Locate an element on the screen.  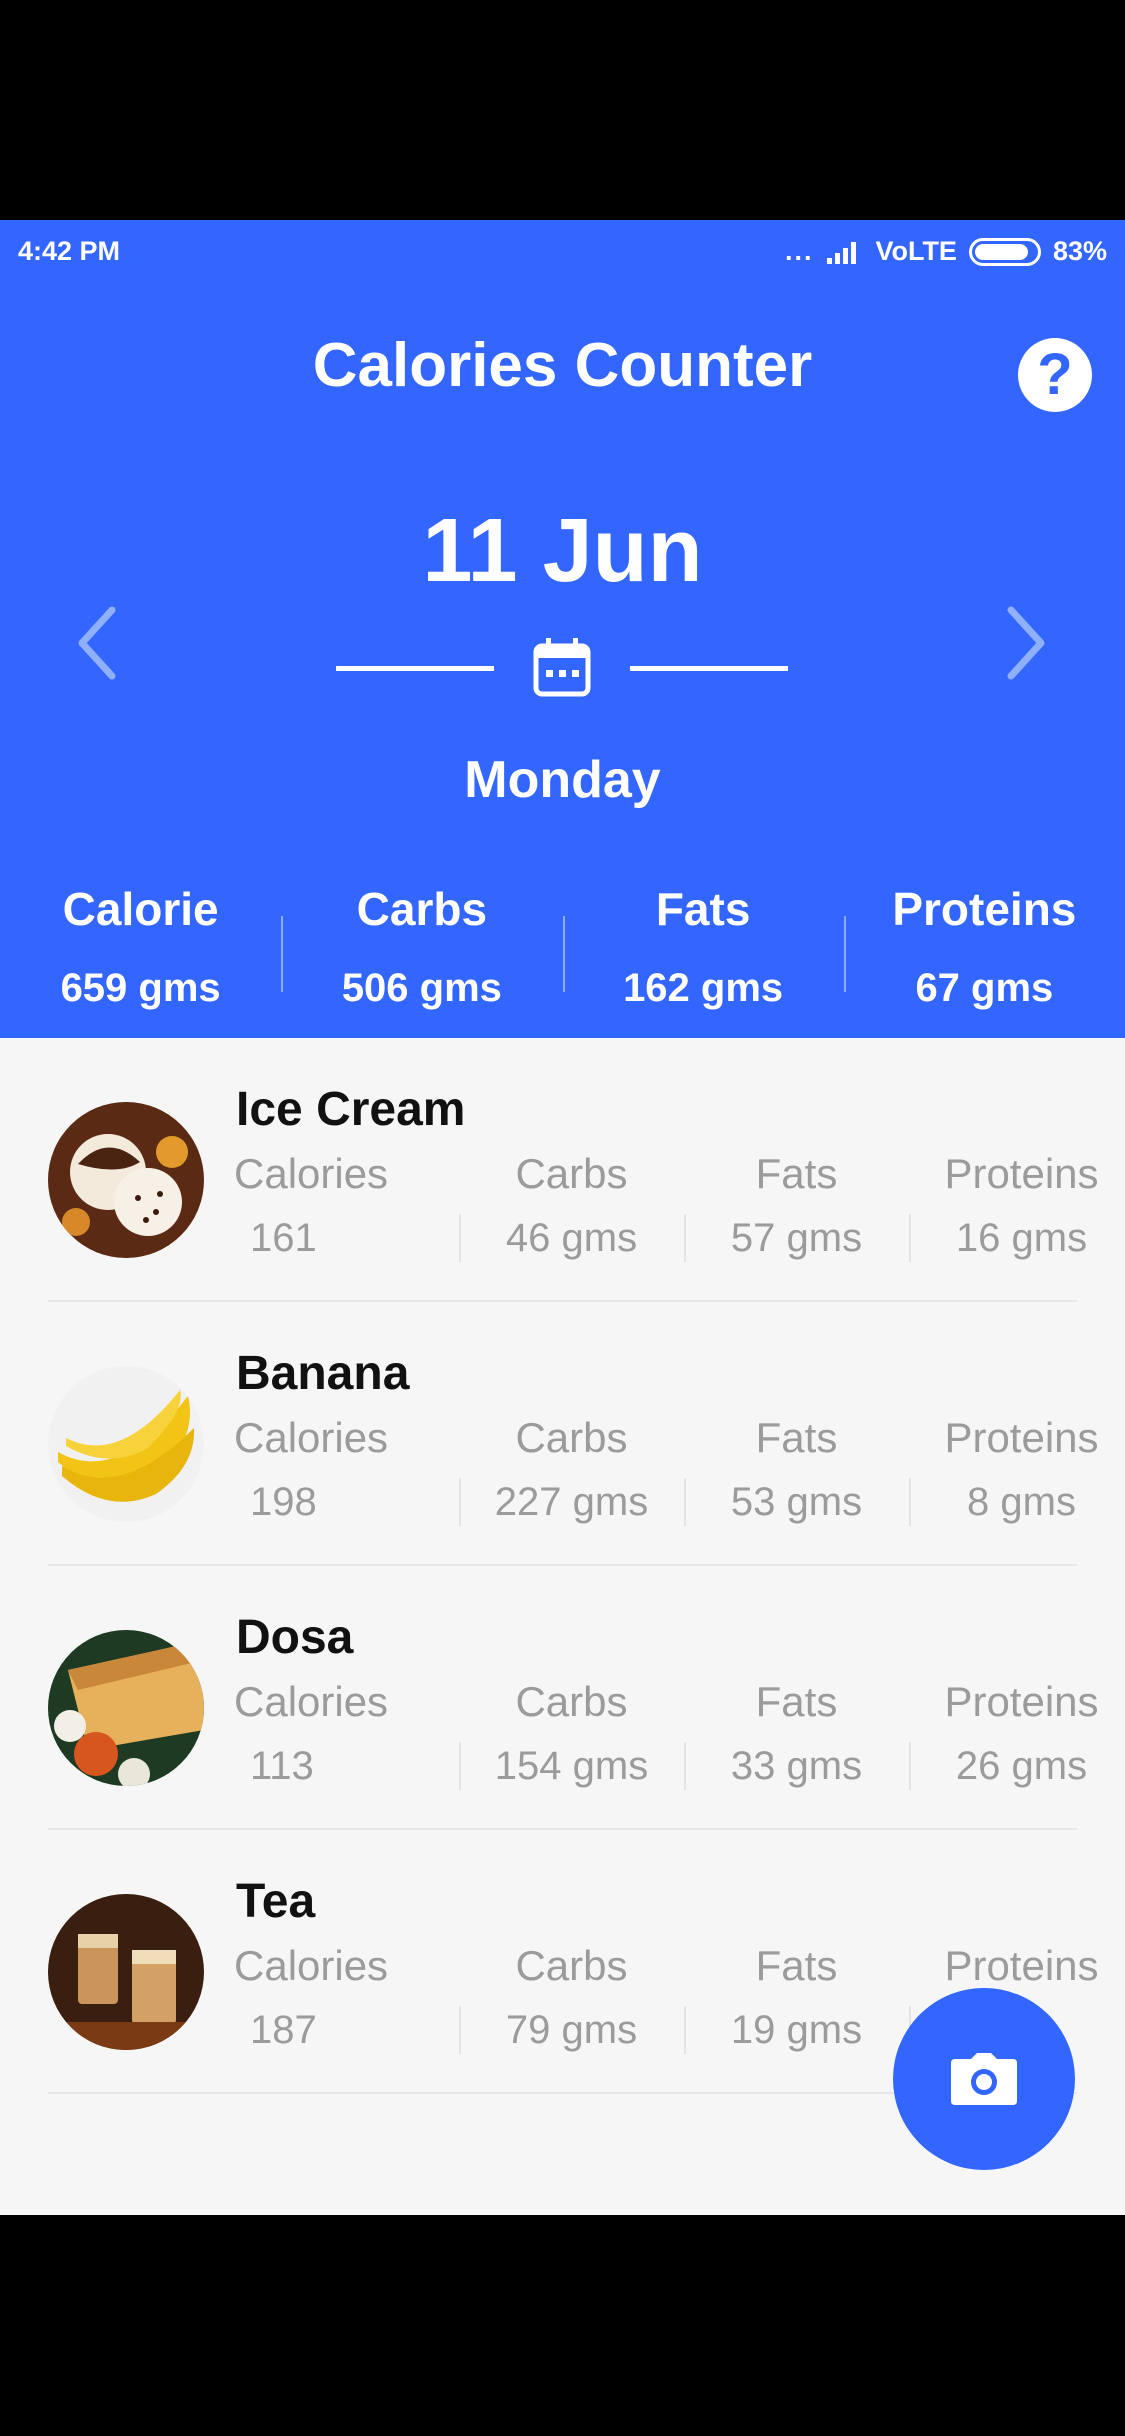
carbs-value: 227 gms is located at coordinates (571, 1502).